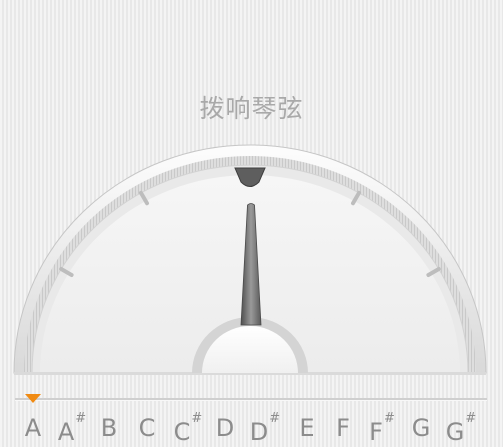 The height and width of the screenshot is (447, 503). I want to click on note-key-d-sharp: D#, so click(265, 428).